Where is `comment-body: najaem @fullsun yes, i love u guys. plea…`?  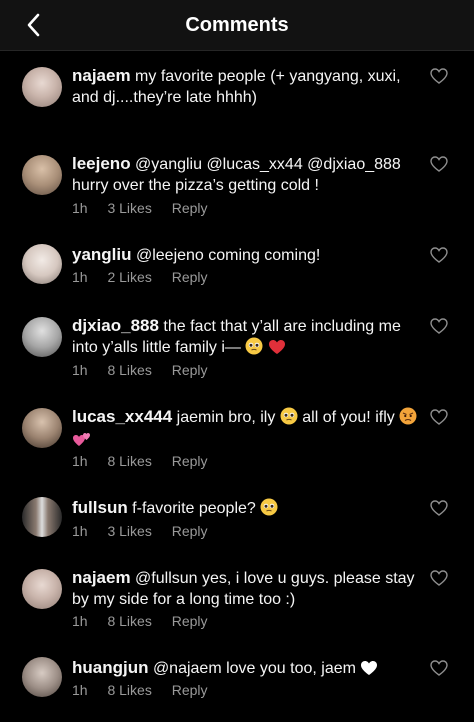 comment-body: najaem @fullsun yes, i love u guys. plea… is located at coordinates (249, 588).